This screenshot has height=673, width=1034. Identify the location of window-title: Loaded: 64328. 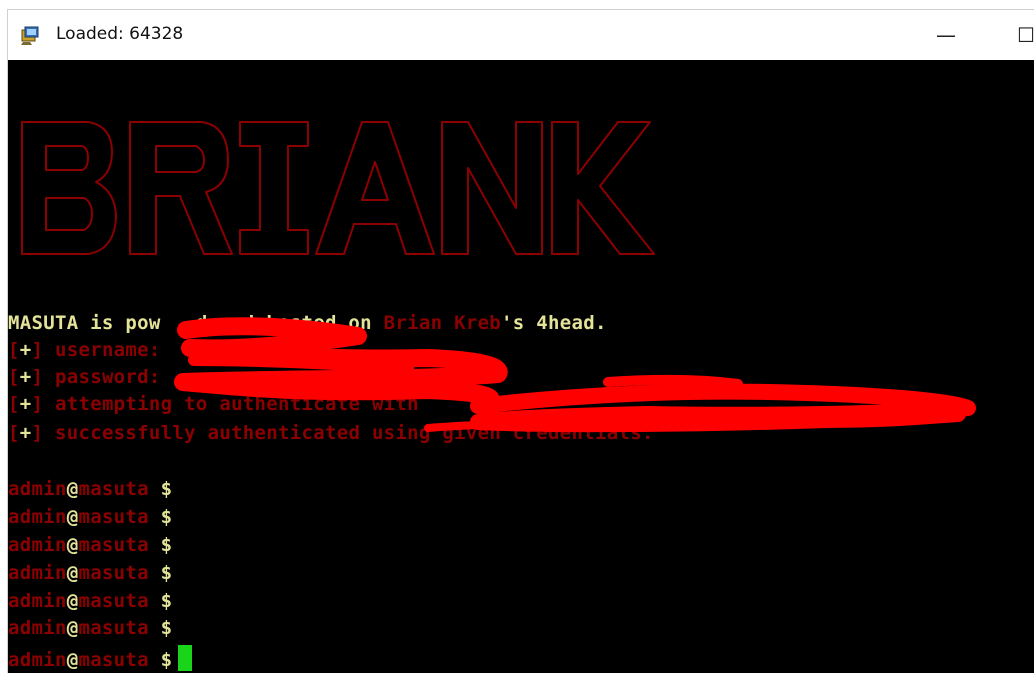
(120, 34).